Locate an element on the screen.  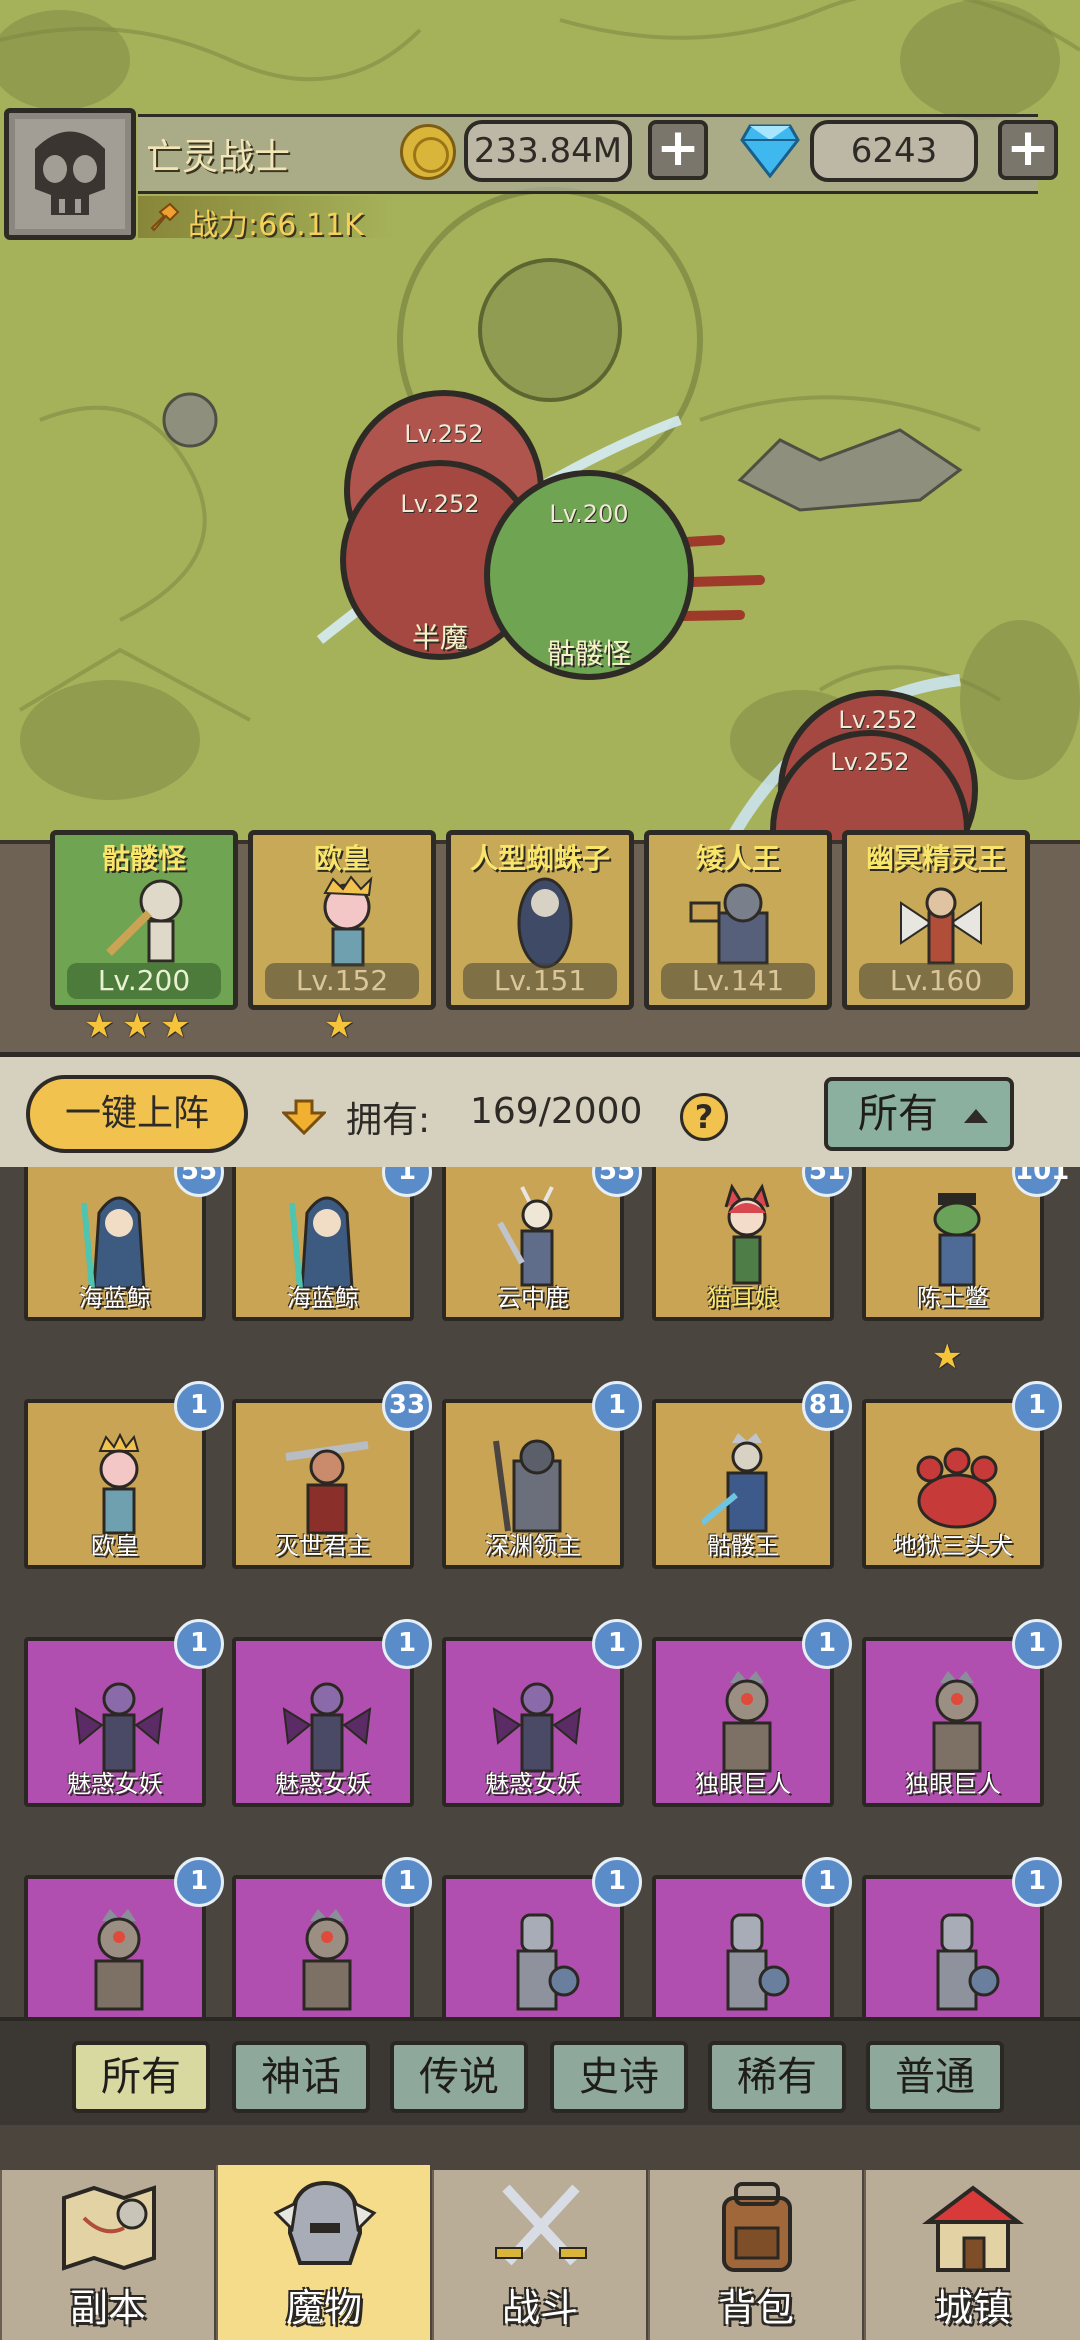
rarity-tab-mythic: 神话 is located at coordinates (301, 2077).